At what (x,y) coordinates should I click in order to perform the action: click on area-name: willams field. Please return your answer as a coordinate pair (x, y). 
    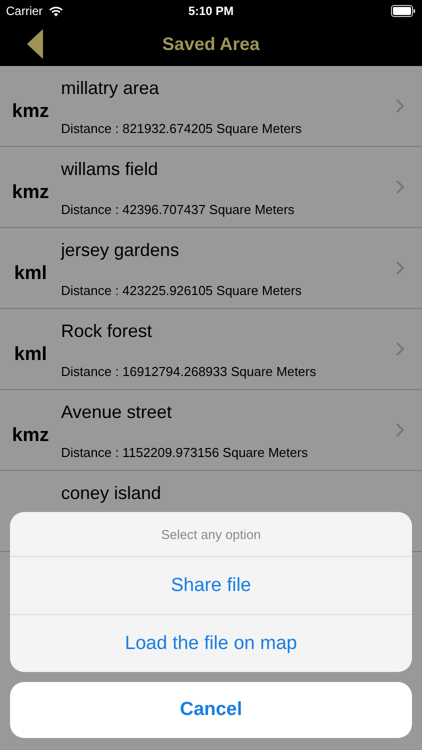
    Looking at the image, I should click on (109, 169).